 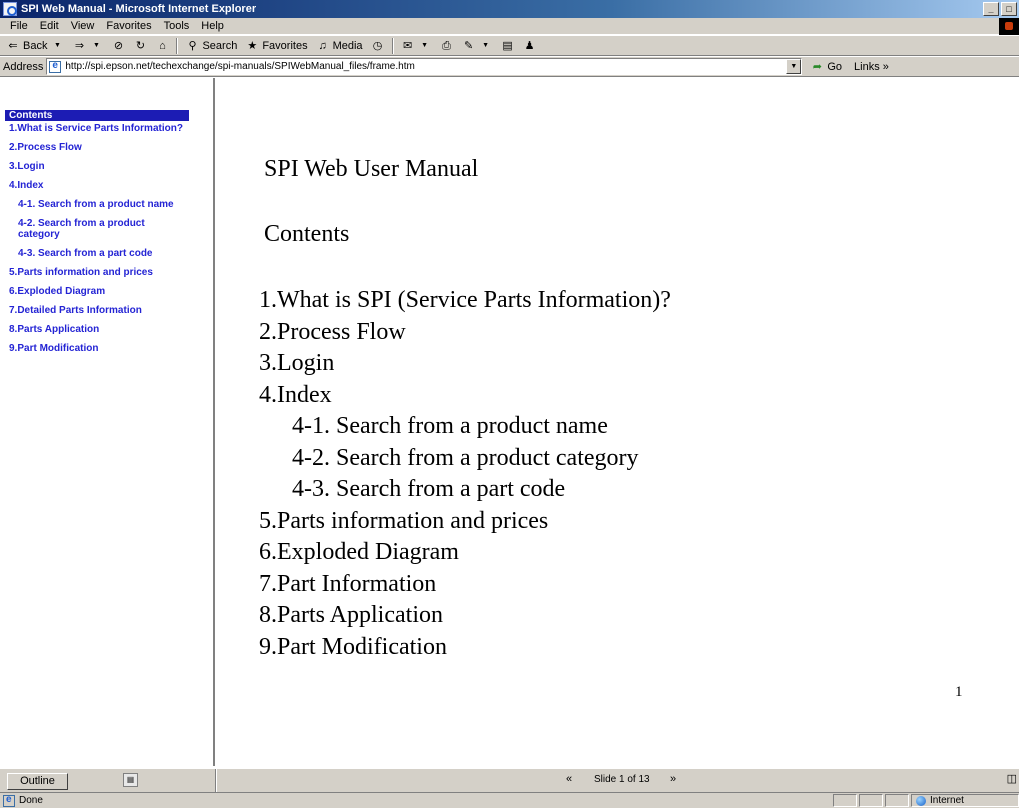 I want to click on refresh-icon: ↻, so click(x=140, y=45).